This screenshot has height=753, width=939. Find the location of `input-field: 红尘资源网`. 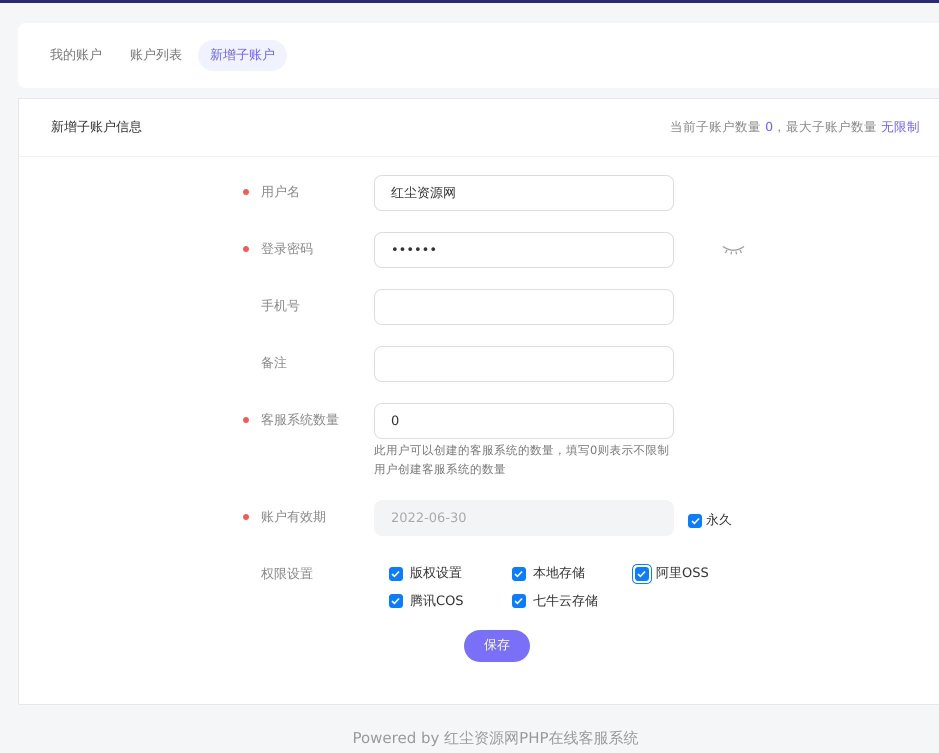

input-field: 红尘资源网 is located at coordinates (524, 193).